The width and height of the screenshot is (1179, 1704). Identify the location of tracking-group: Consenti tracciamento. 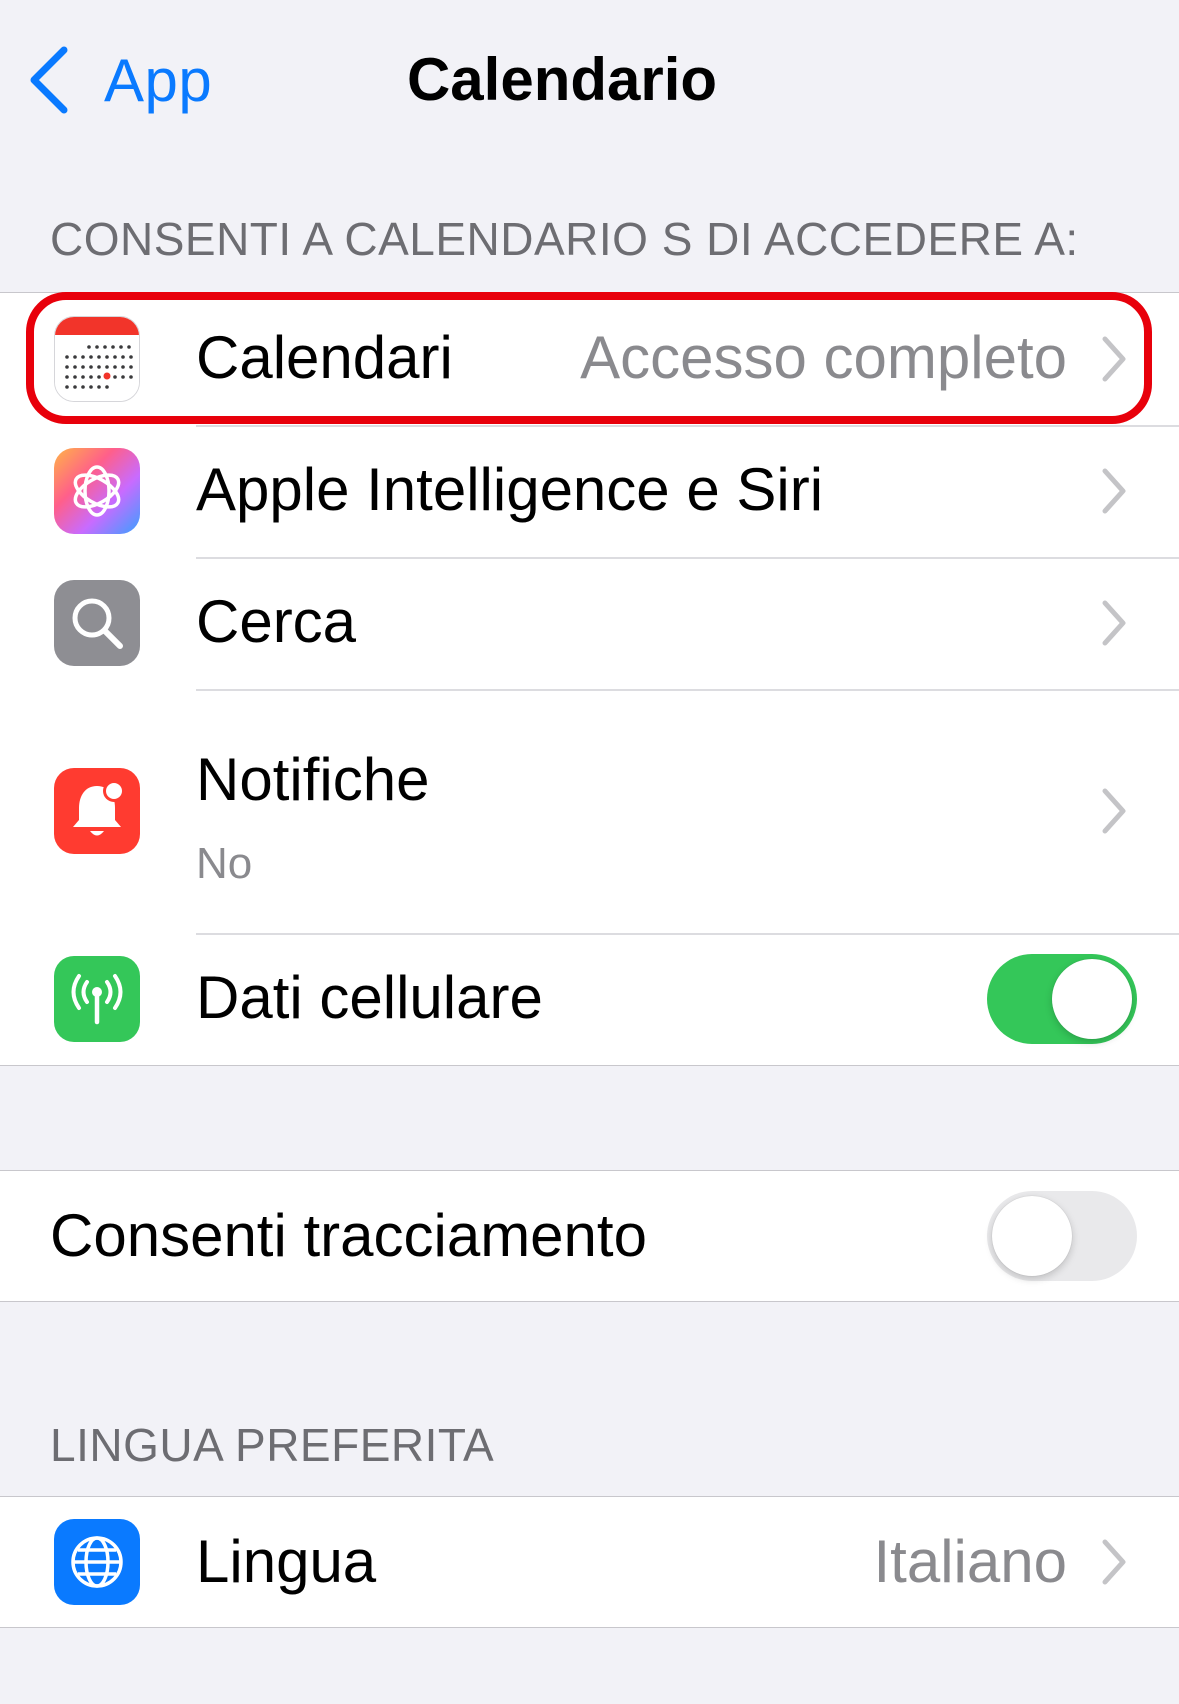
(589, 1236).